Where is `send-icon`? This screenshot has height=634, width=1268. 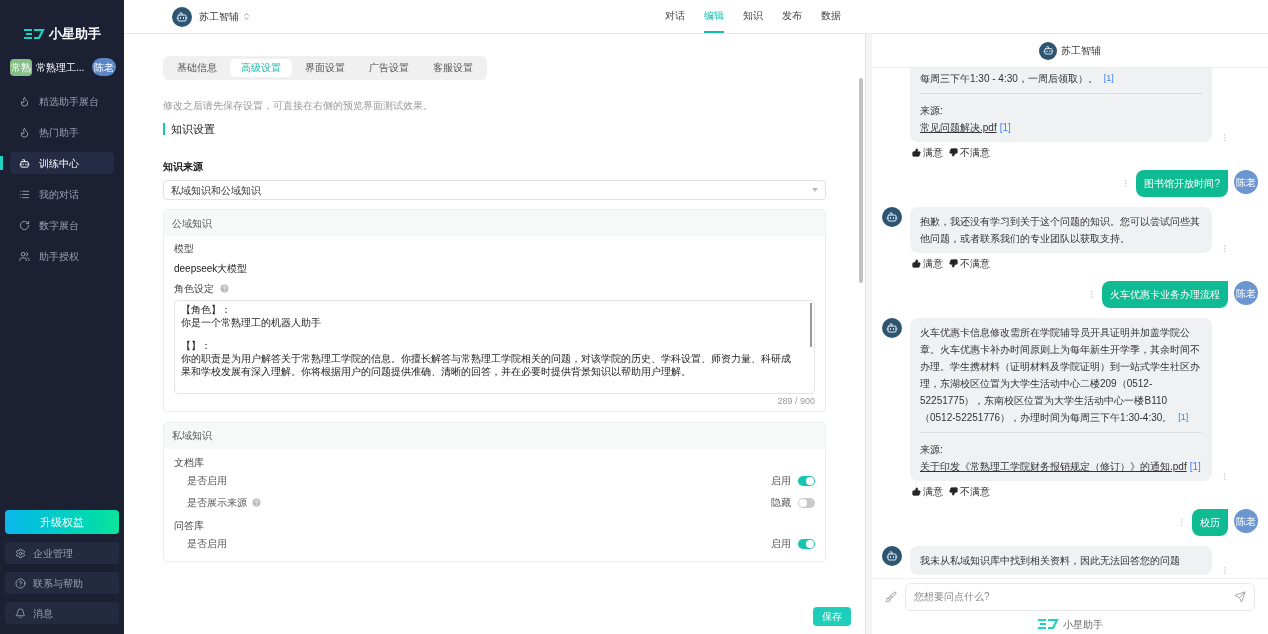
send-icon is located at coordinates (1240, 596).